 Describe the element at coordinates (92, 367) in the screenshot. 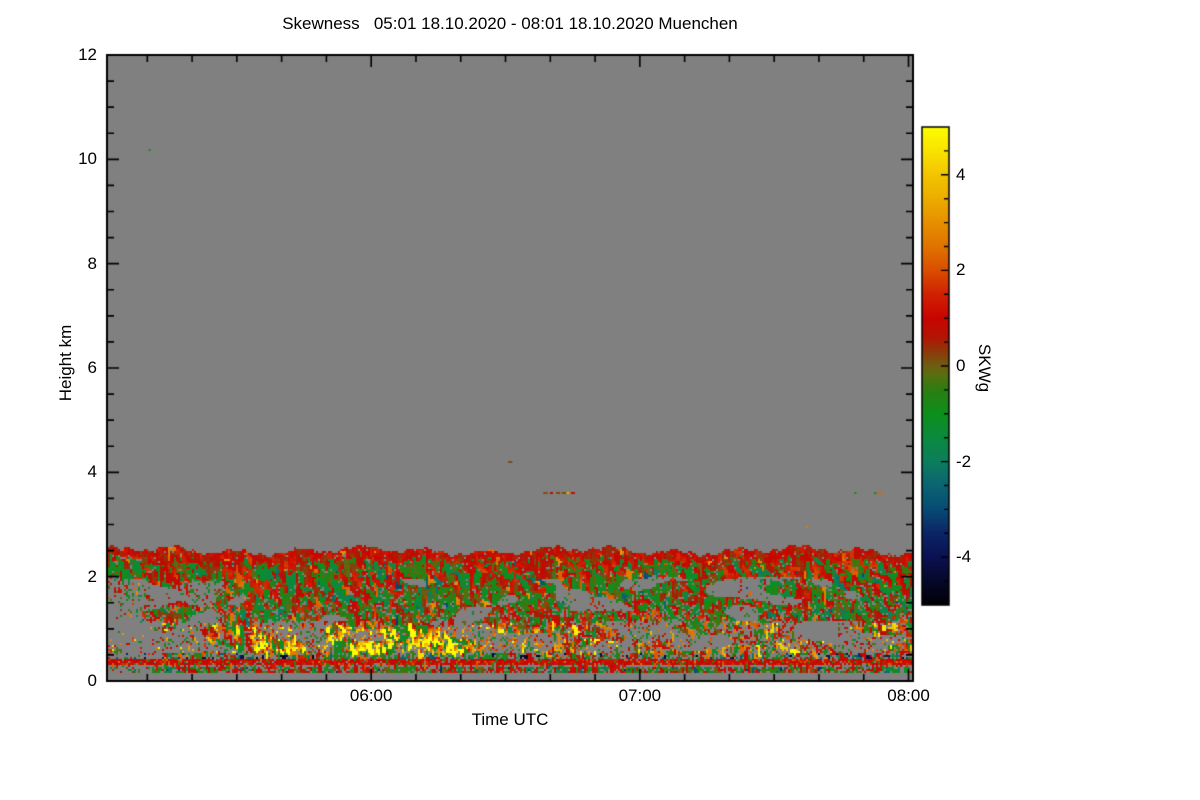

I see `y-tick-label-6: 6` at that location.